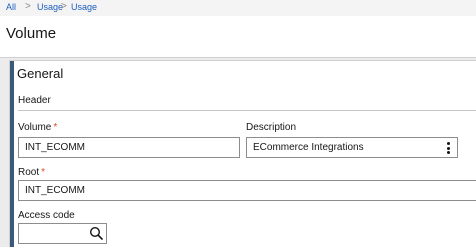  What do you see at coordinates (34, 100) in the screenshot?
I see `subsection-title: Header` at bounding box center [34, 100].